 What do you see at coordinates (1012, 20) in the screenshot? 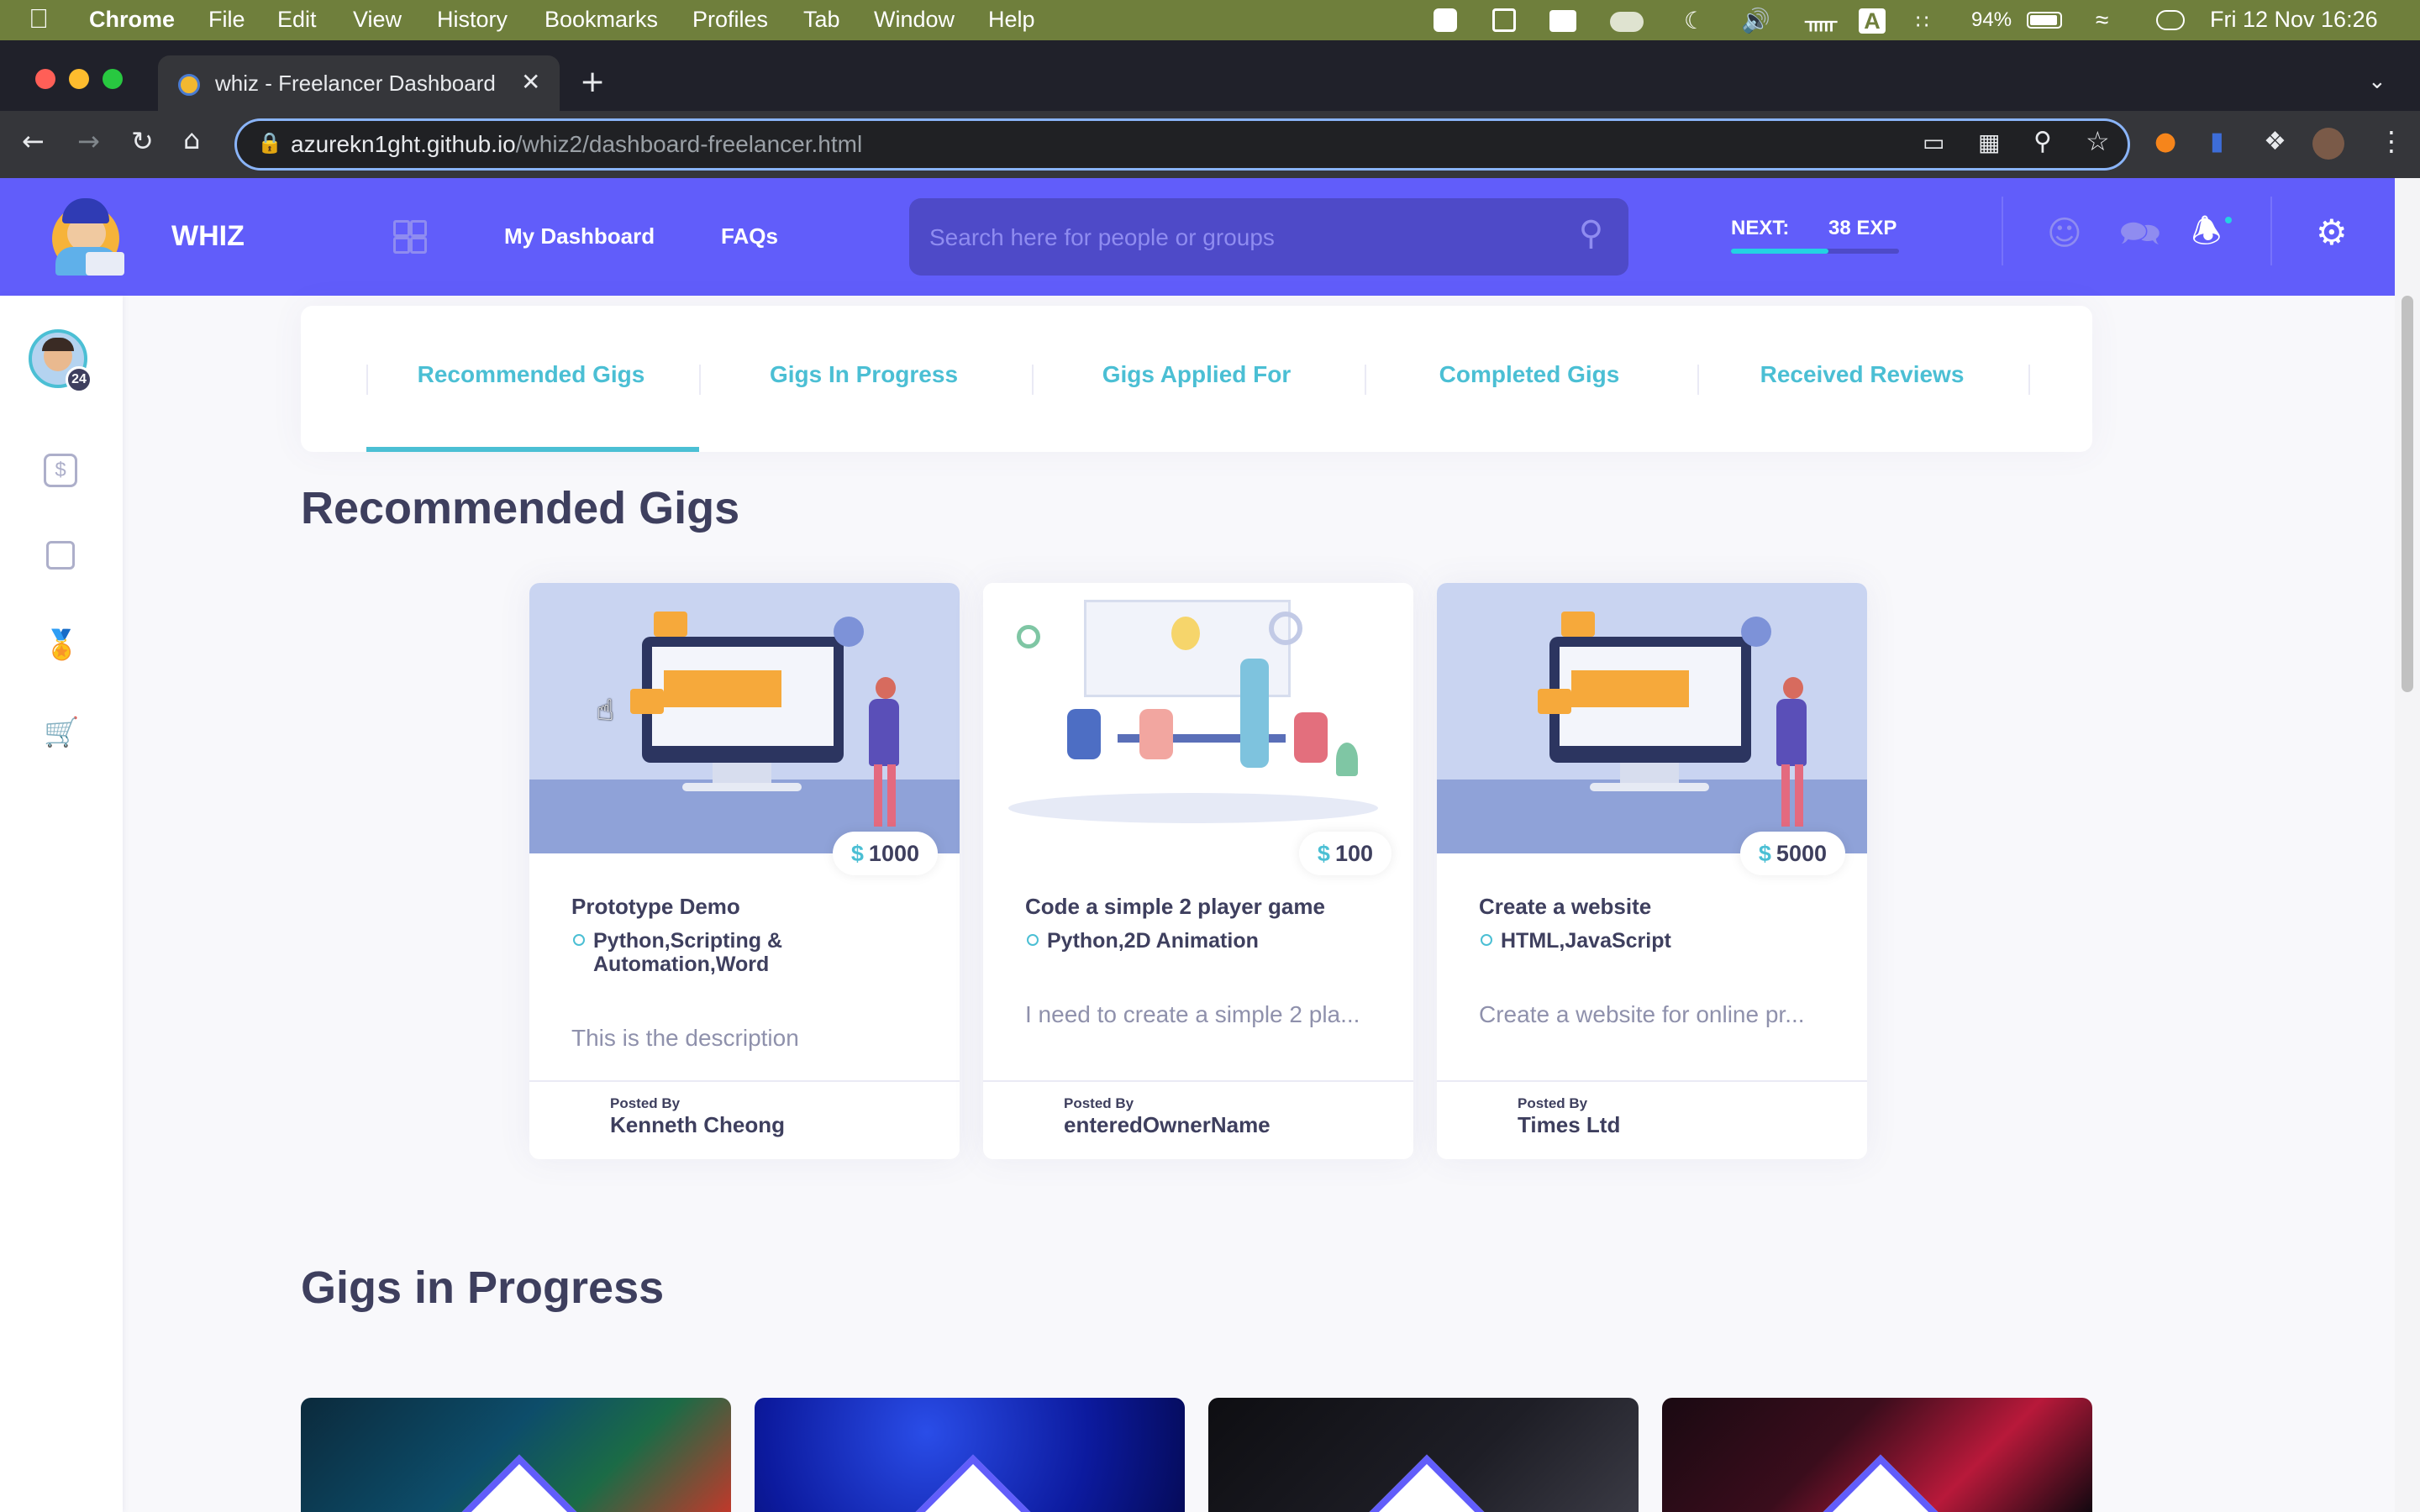
I see `menu-help: Help` at bounding box center [1012, 20].